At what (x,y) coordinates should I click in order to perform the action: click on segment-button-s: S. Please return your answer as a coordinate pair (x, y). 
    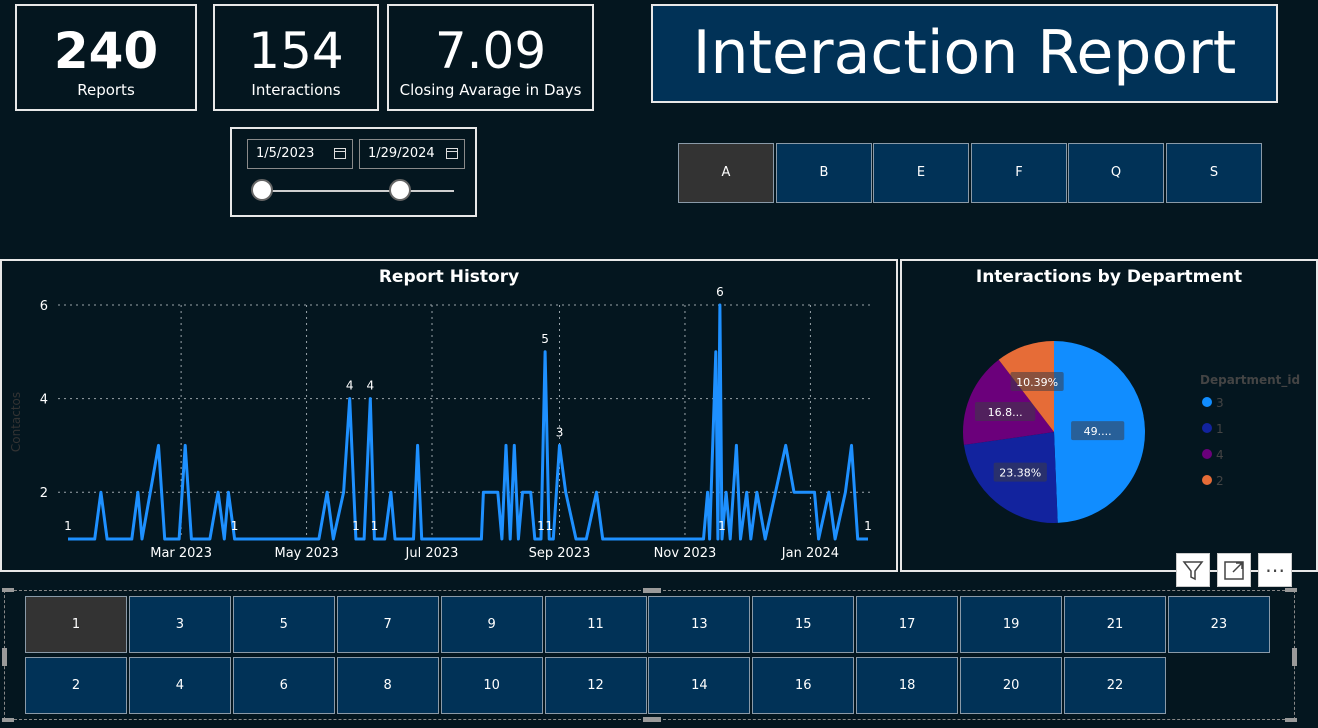
    Looking at the image, I should click on (1214, 173).